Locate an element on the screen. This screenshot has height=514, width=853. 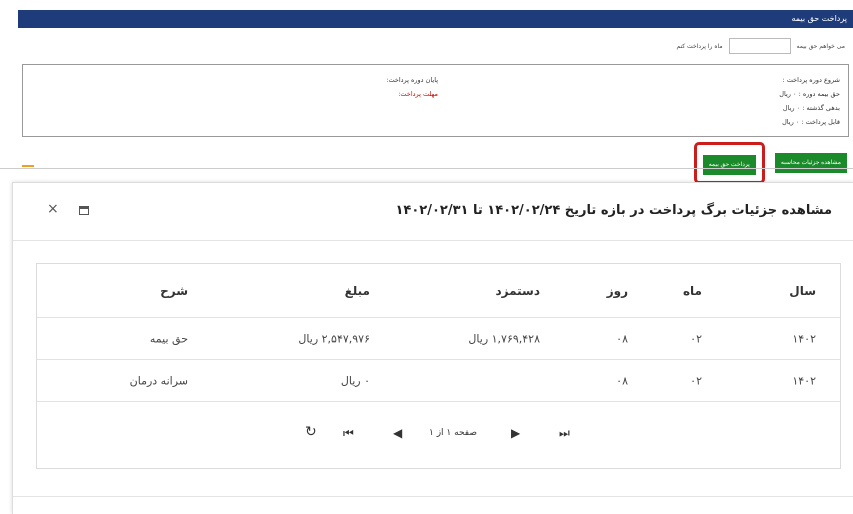
months-payment-row: می خواهم حق بیمه ماه را پرداخت کنم is located at coordinates (760, 46).